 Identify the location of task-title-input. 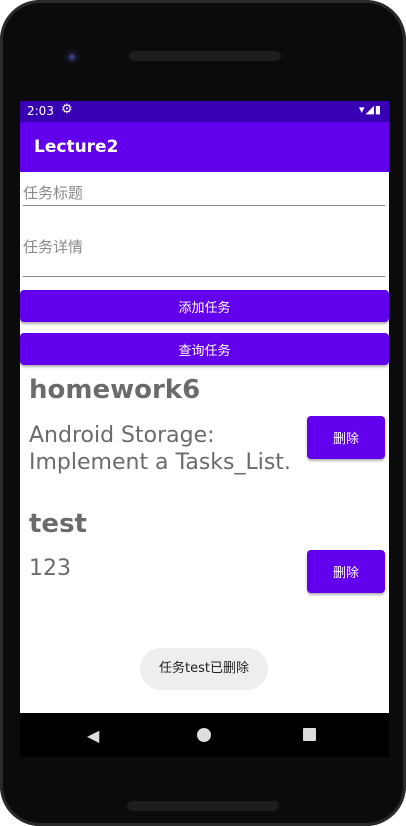
(204, 193).